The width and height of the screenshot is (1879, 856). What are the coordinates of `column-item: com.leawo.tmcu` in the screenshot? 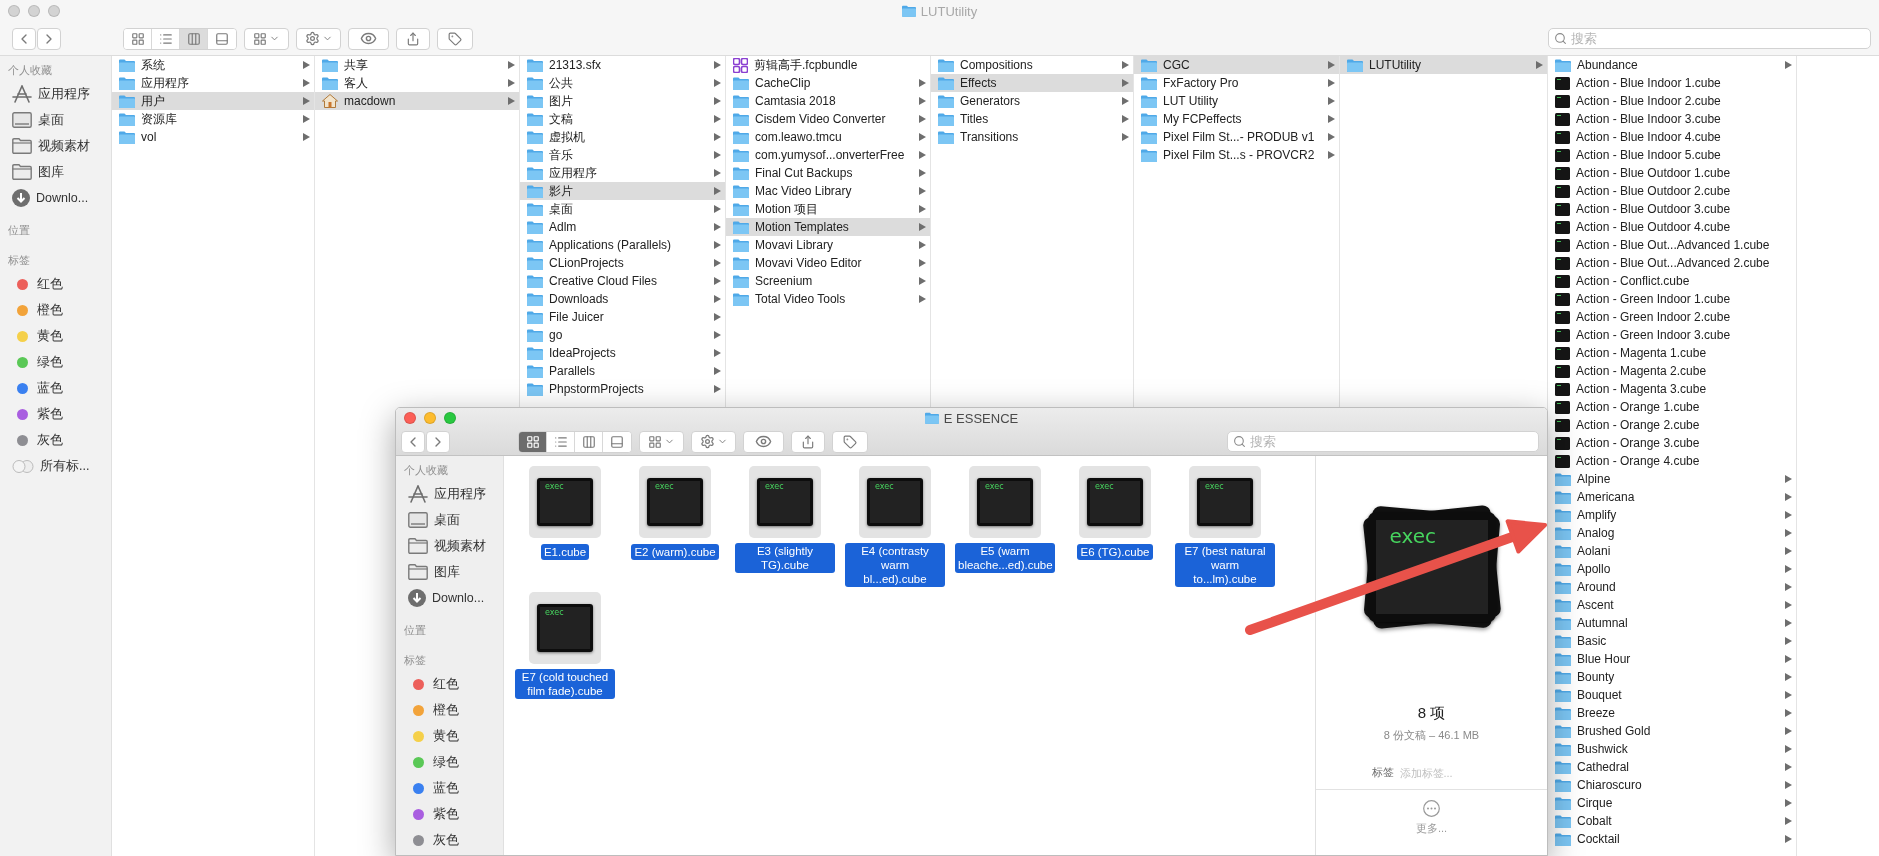 It's located at (828, 137).